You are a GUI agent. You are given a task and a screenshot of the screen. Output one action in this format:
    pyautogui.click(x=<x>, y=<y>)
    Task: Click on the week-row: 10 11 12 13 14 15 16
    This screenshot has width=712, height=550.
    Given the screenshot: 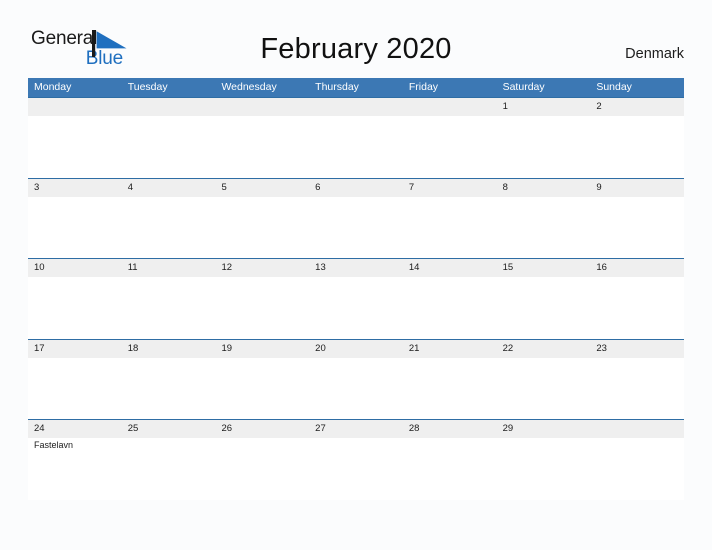 What is the action you would take?
    pyautogui.click(x=356, y=298)
    